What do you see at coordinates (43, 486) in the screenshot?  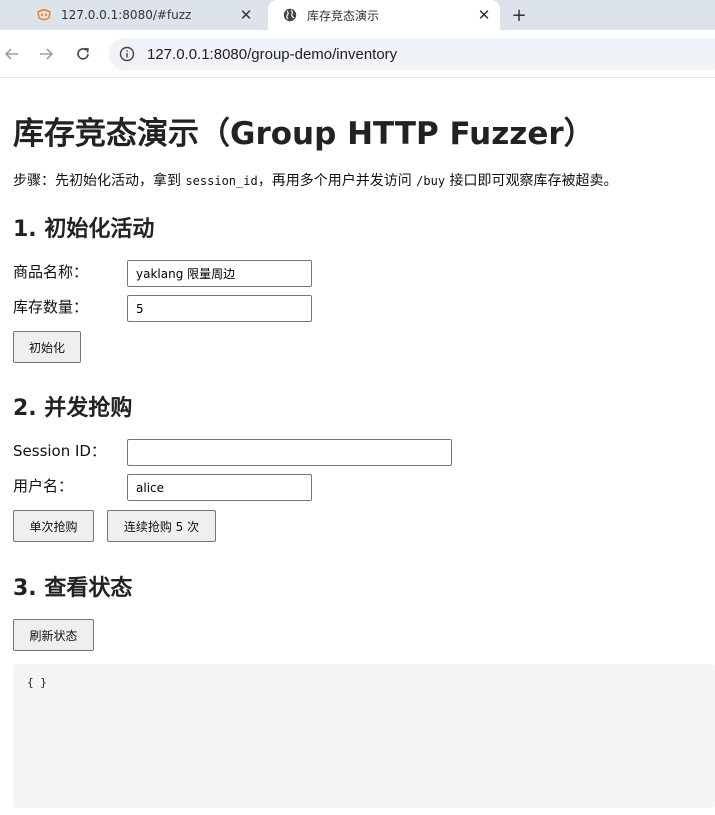 I see `username-label: 用户名：` at bounding box center [43, 486].